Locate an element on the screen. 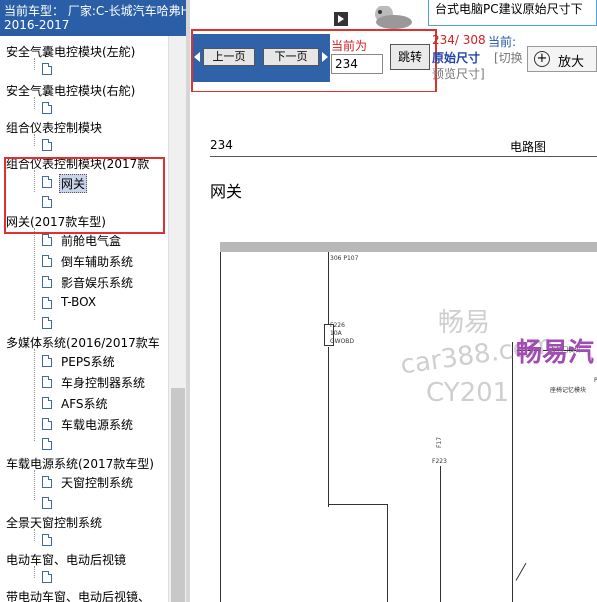  zoom-plus-icon: + is located at coordinates (542, 59).